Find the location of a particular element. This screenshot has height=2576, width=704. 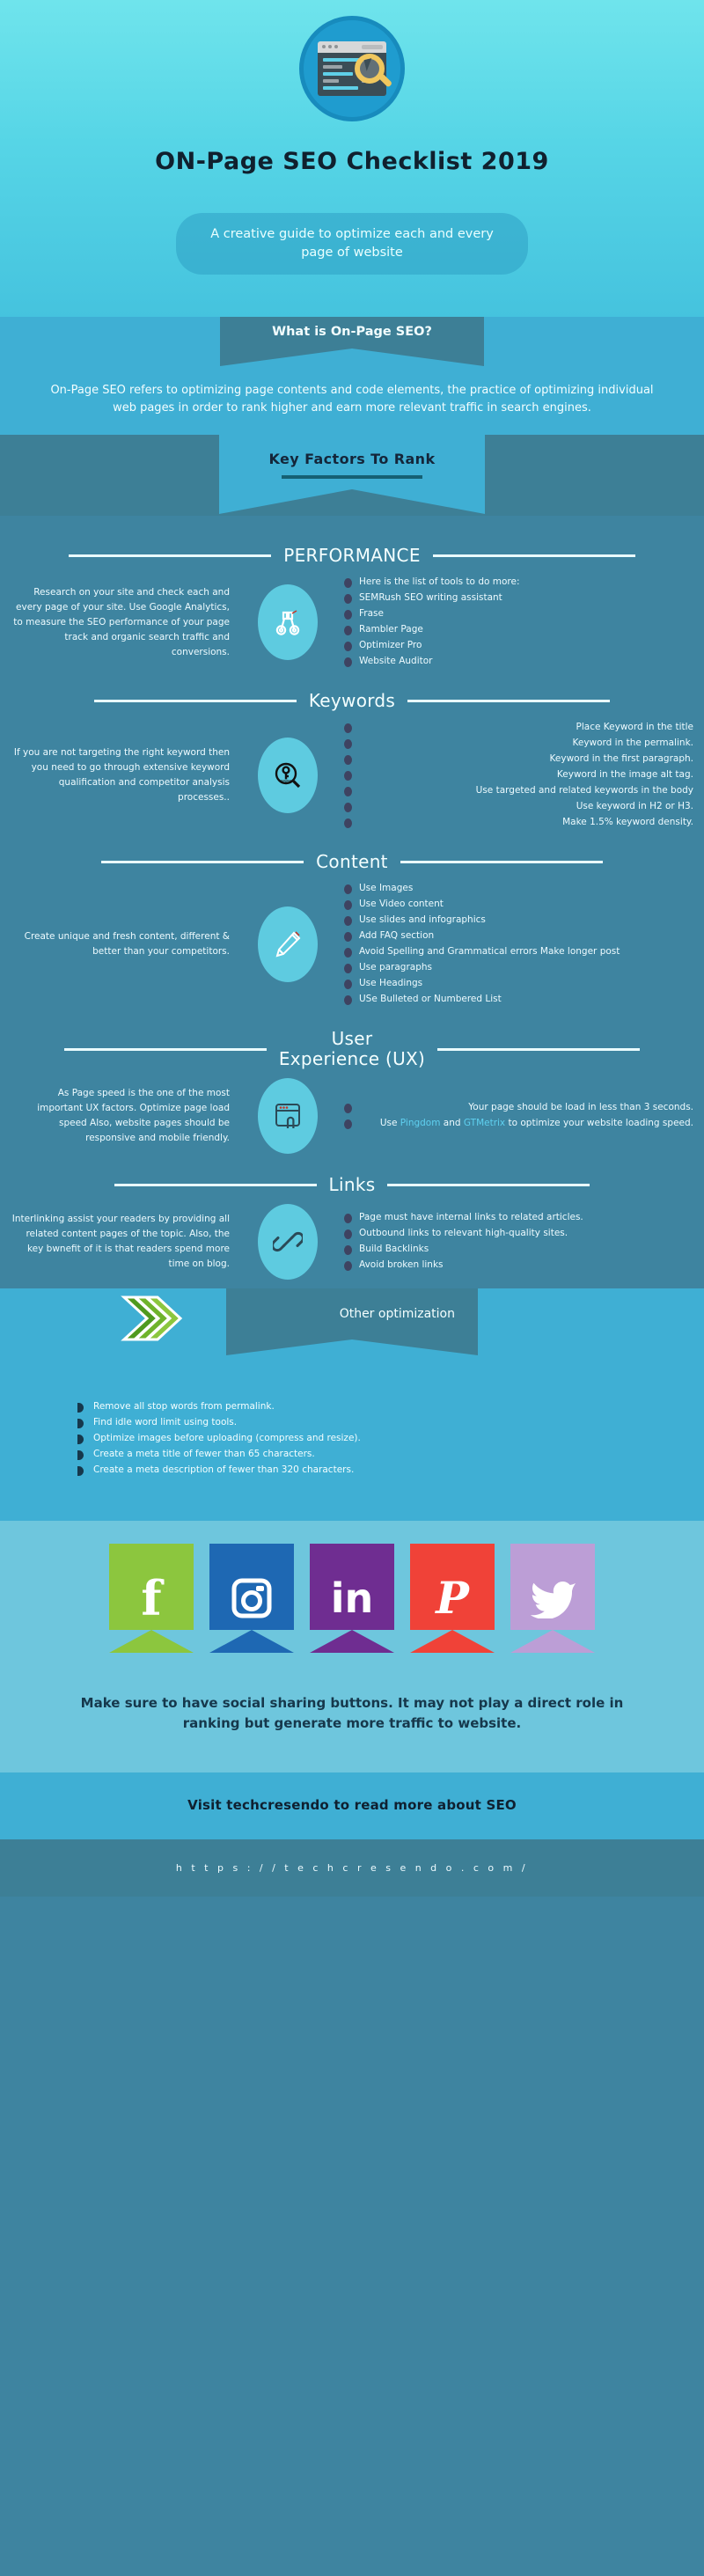

intro-tab-label: What is On-Page SEO? is located at coordinates (352, 341).